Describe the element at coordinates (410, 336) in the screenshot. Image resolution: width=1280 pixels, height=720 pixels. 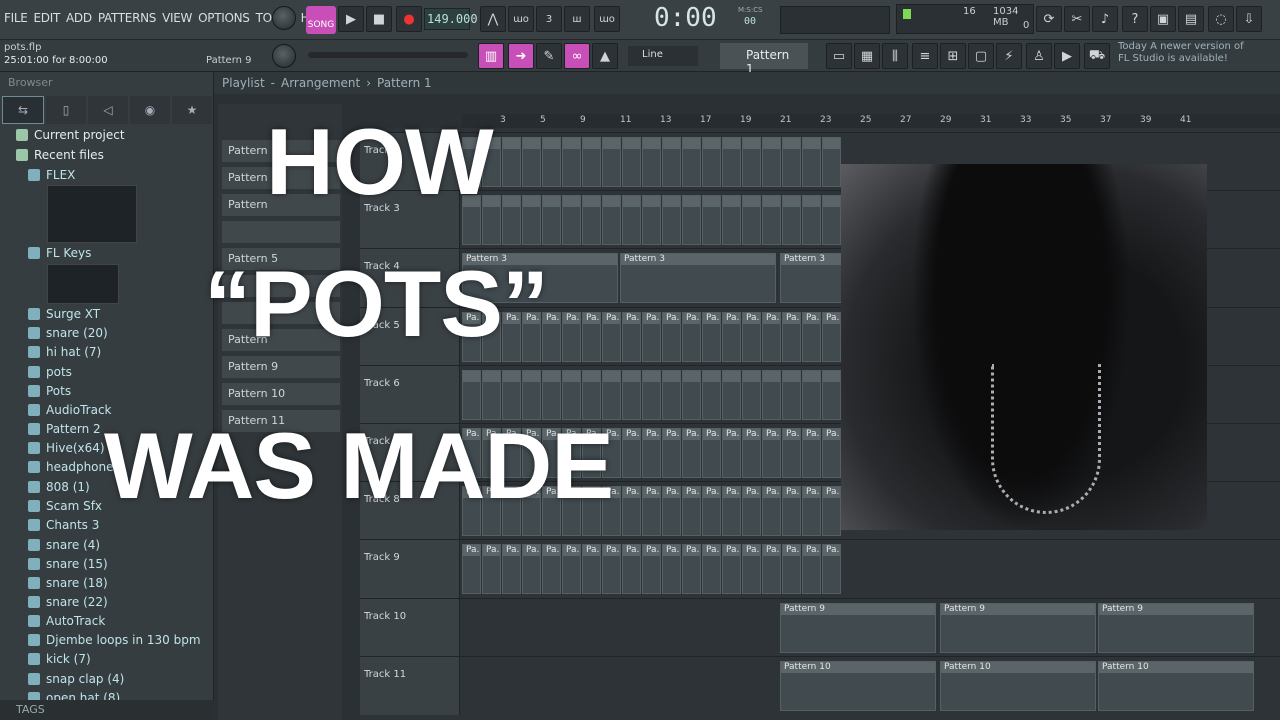
I see `track-label: Track 5` at that location.